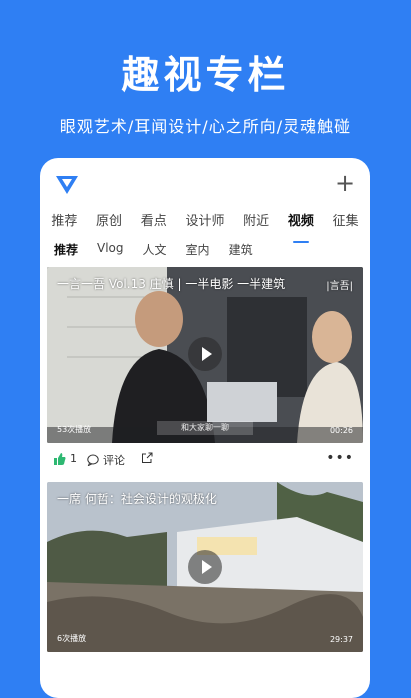 This screenshot has width=411, height=698. Describe the element at coordinates (256, 223) in the screenshot. I see `tab-nearby: 附近` at that location.